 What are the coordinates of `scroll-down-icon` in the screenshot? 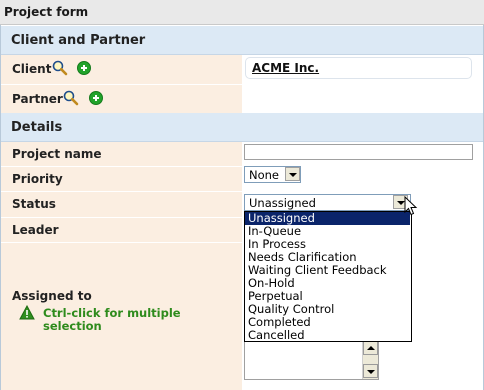 It's located at (370, 371).